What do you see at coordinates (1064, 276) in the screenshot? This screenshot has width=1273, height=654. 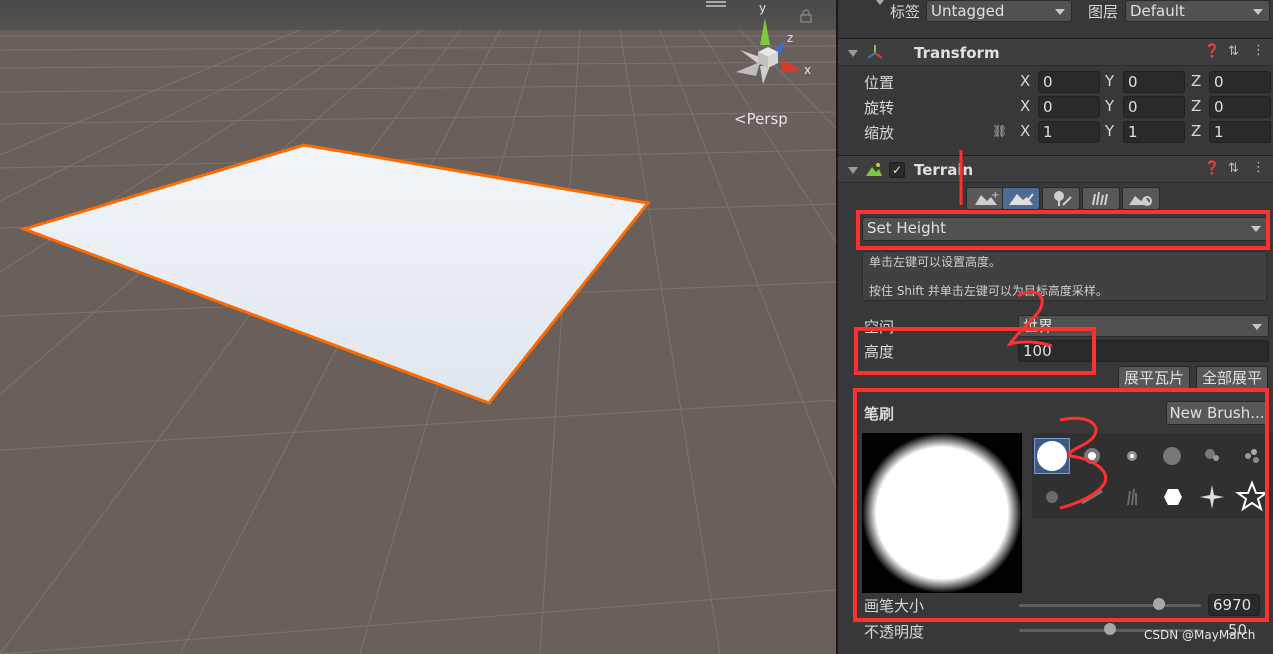 I see `help-box: 单击左键可以设置高度。 按住 Shift 并单击左键可以为目标高度采样。` at bounding box center [1064, 276].